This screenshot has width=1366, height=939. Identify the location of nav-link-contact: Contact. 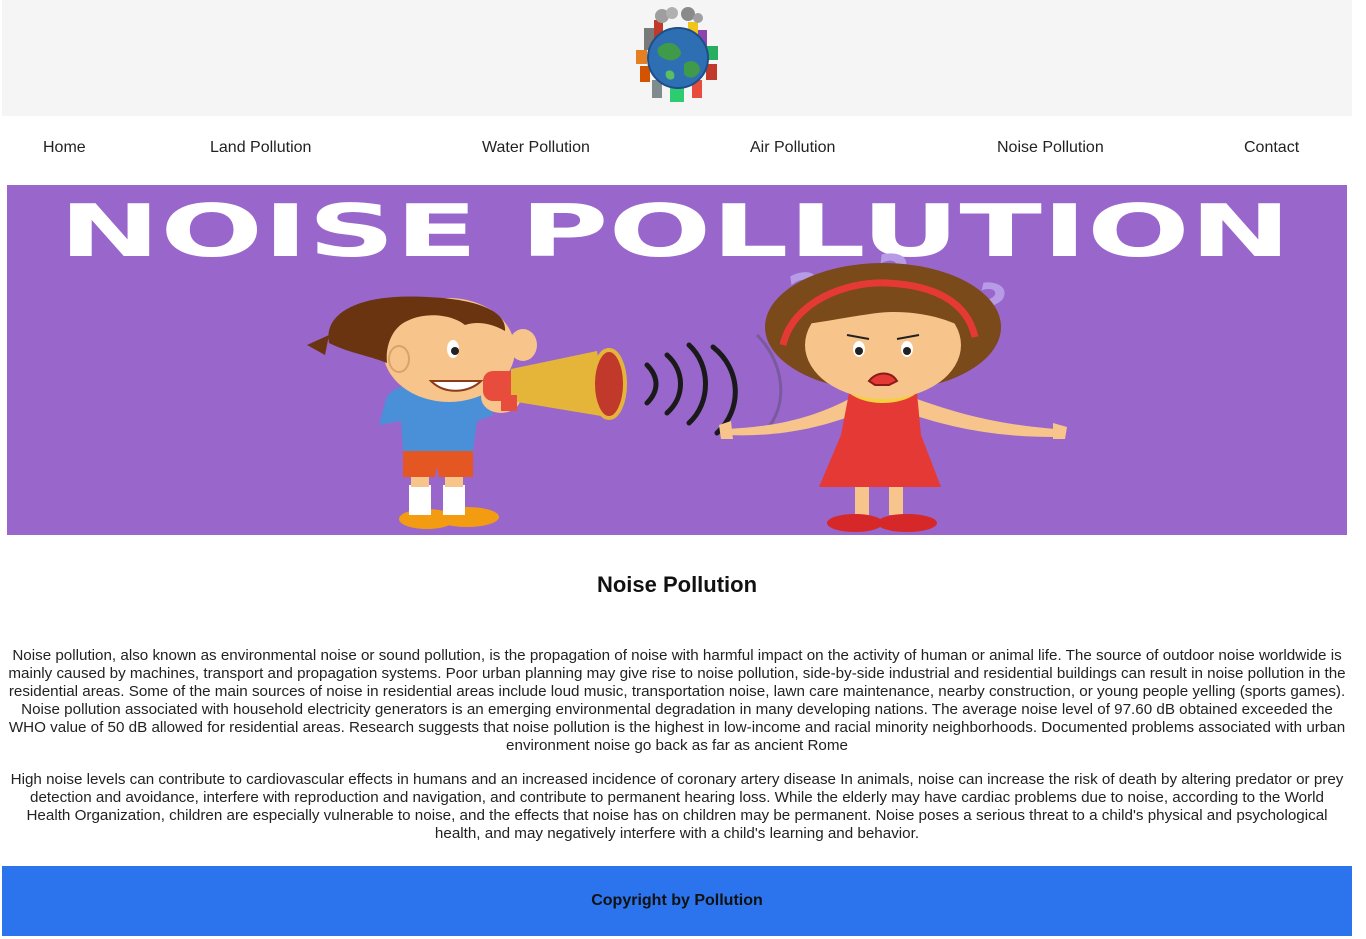
(1271, 148).